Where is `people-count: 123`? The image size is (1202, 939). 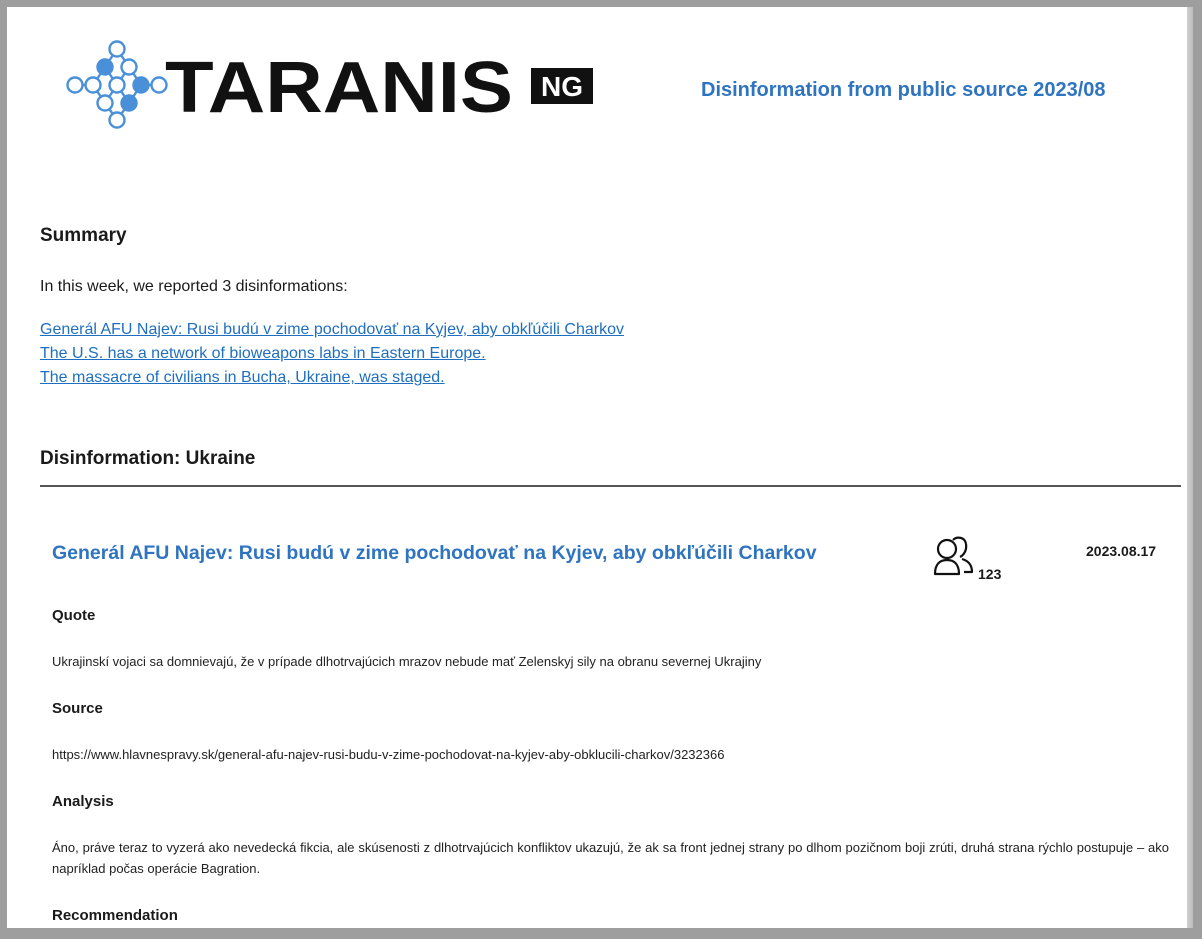
people-count: 123 is located at coordinates (990, 574).